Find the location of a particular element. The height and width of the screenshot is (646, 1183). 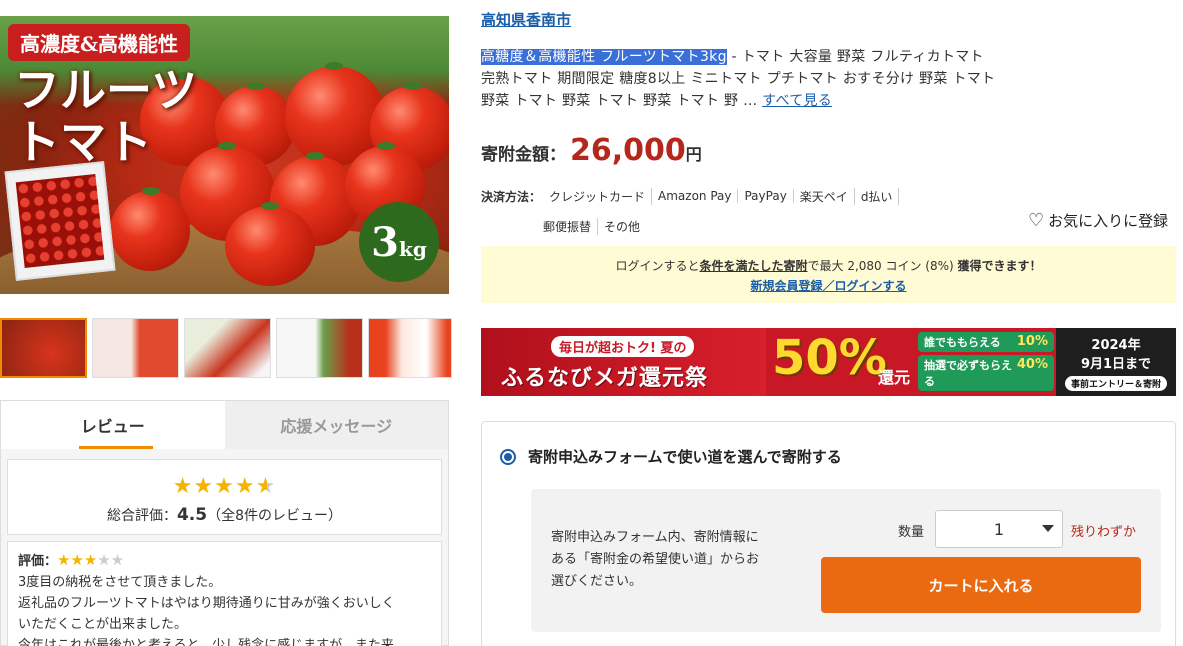

see-all-link: すべて見る is located at coordinates (797, 101).